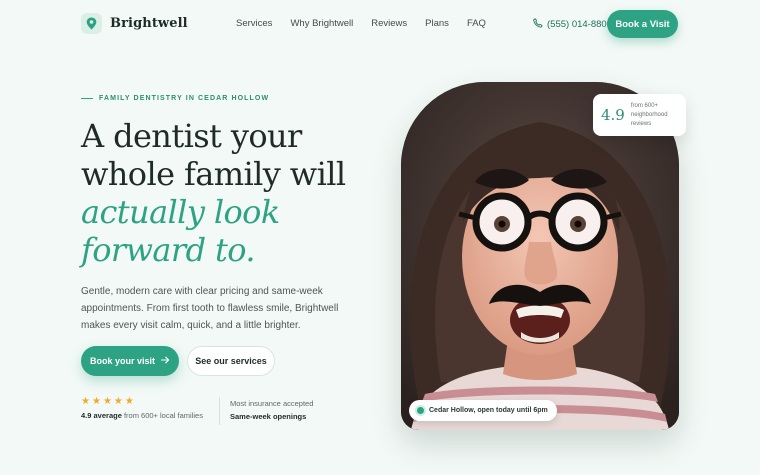 The width and height of the screenshot is (760, 475). Describe the element at coordinates (642, 24) in the screenshot. I see `book-visit-button: Book a Visit` at that location.